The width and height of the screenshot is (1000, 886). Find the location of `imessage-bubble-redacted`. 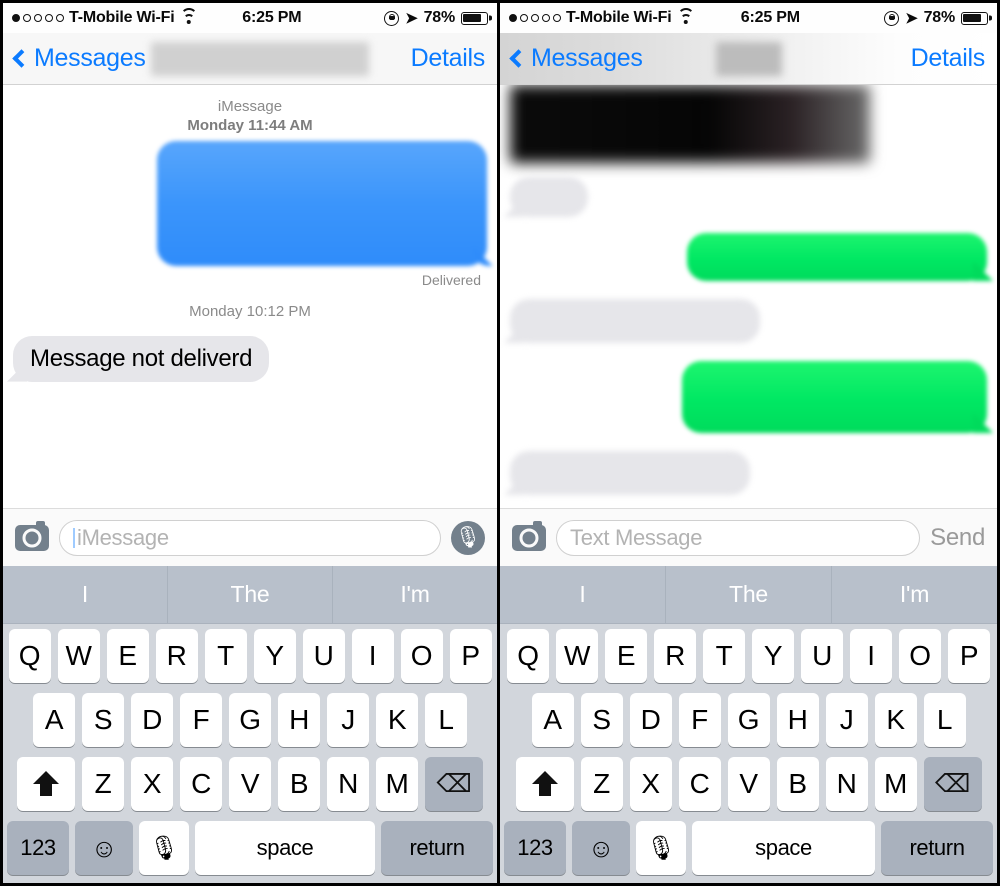

imessage-bubble-redacted is located at coordinates (322, 204).